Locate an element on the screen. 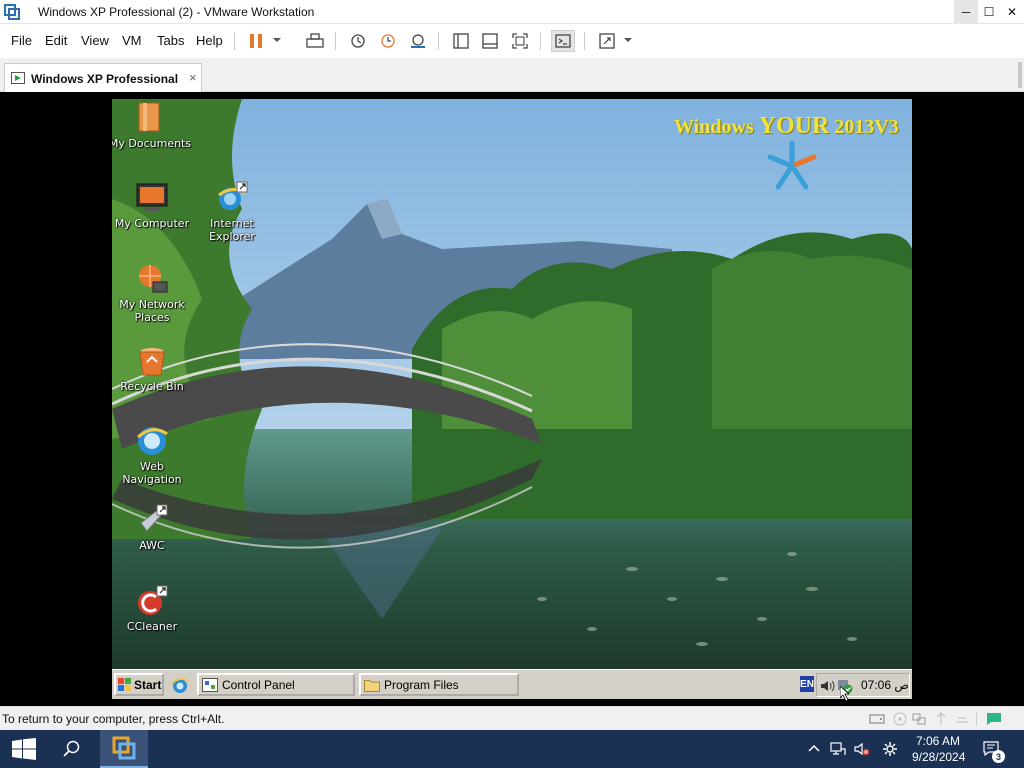 This screenshot has width=1024, height=768. desktop-icon-label: CCleaner is located at coordinates (152, 626).